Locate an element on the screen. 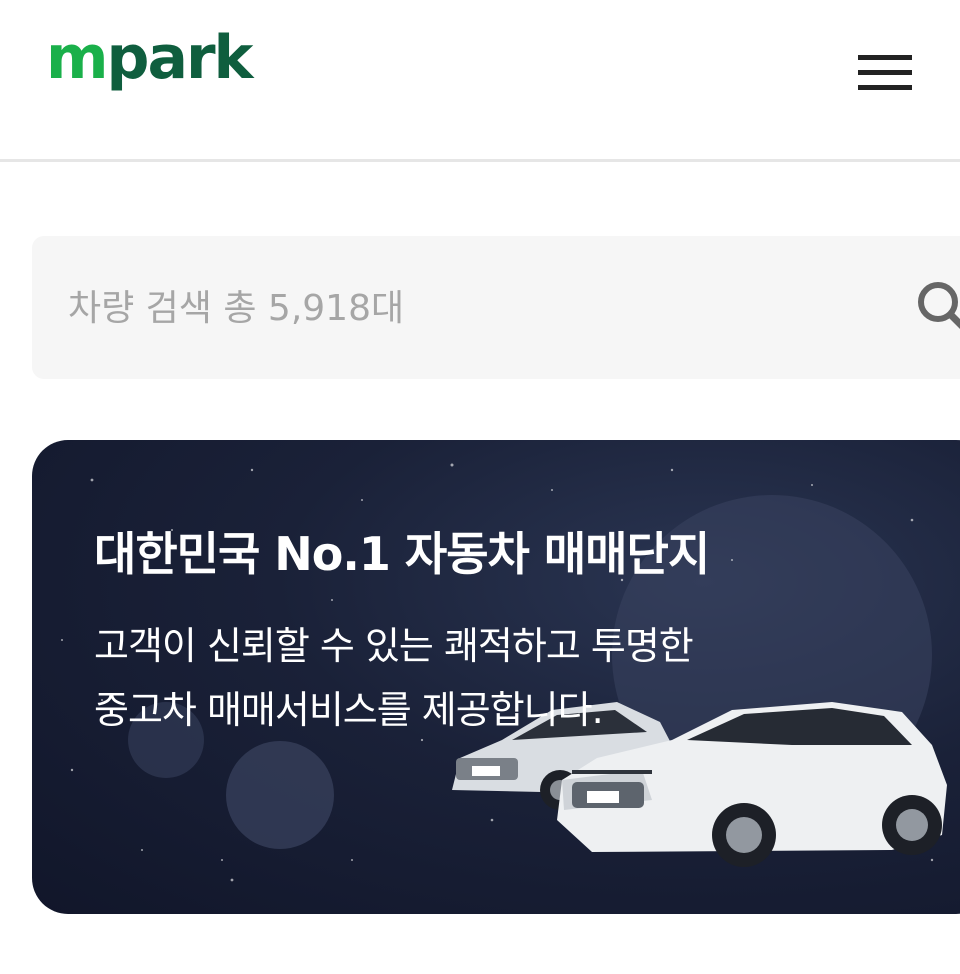 Image resolution: width=960 pixels, height=974 pixels. mpark-logo: mpark is located at coordinates (149, 58).